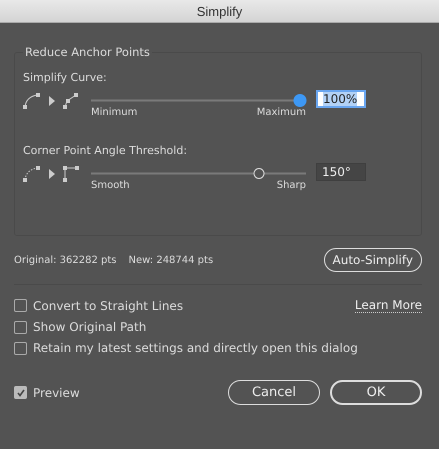 This screenshot has width=439, height=449. I want to click on min-label: Smooth, so click(110, 185).